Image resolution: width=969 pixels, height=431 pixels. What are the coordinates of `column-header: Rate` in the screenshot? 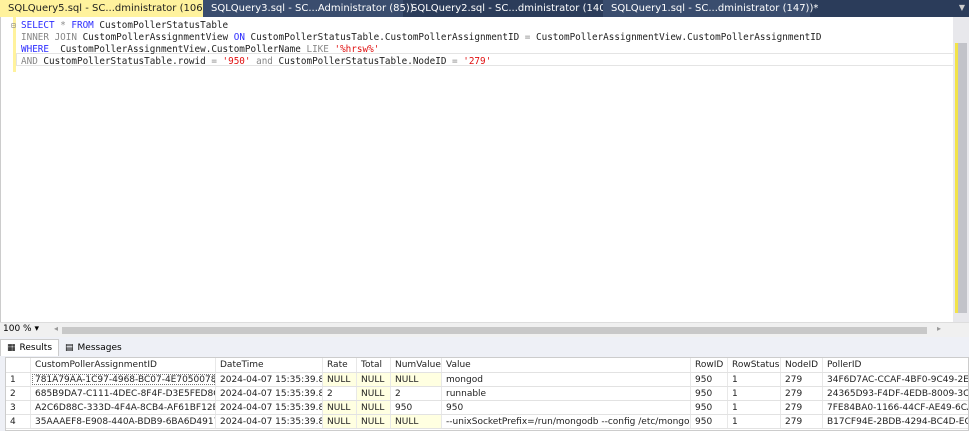 It's located at (340, 365).